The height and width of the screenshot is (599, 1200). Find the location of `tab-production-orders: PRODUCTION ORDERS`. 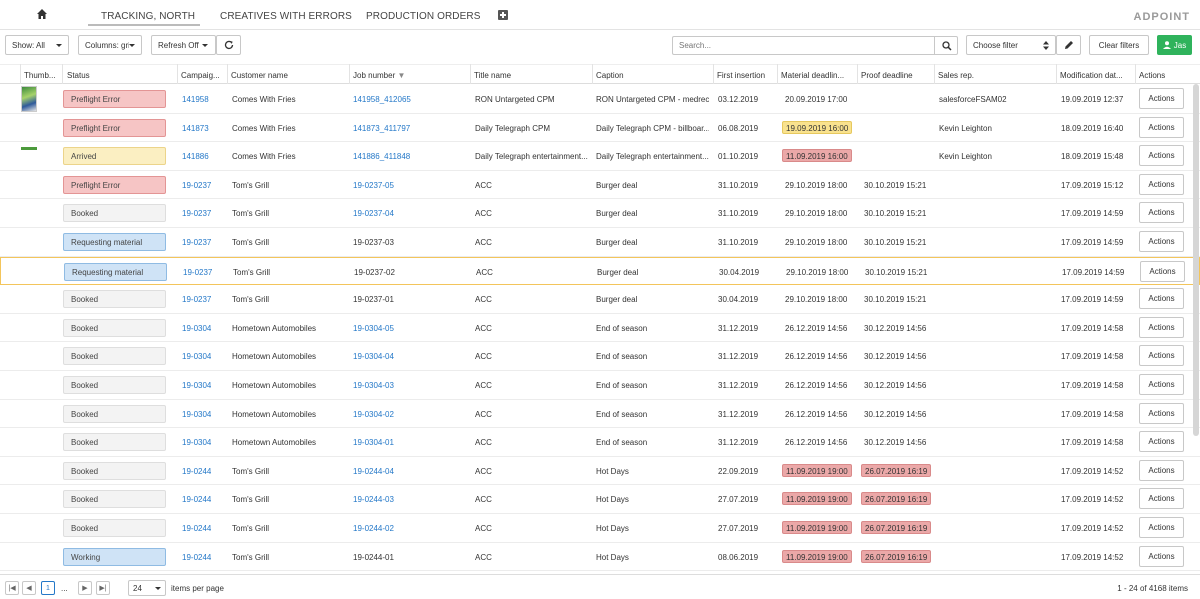

tab-production-orders: PRODUCTION ORDERS is located at coordinates (423, 16).